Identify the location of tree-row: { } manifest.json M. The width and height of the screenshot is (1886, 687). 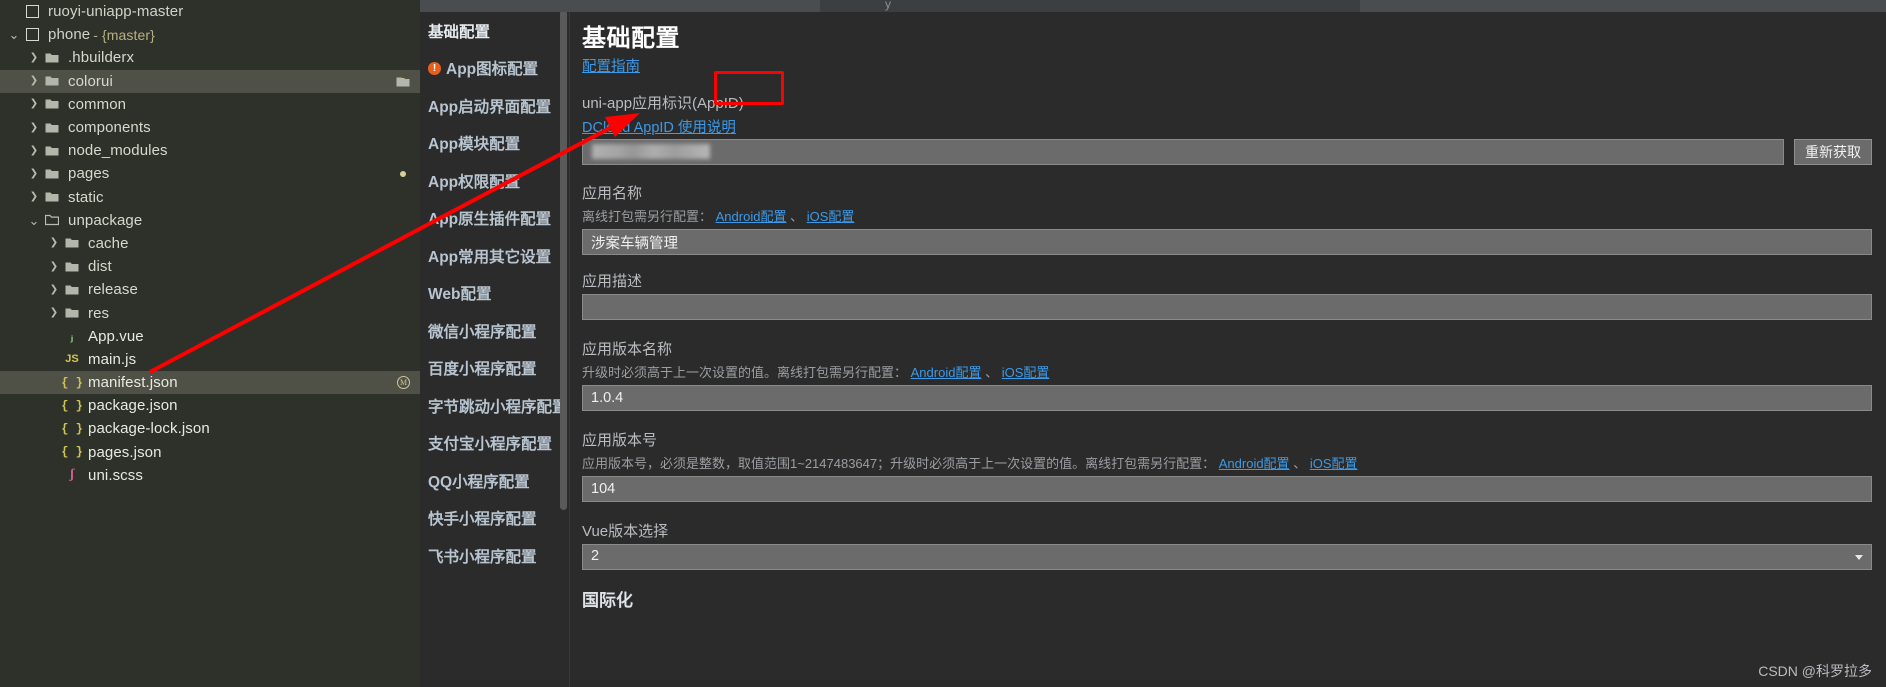
(210, 383).